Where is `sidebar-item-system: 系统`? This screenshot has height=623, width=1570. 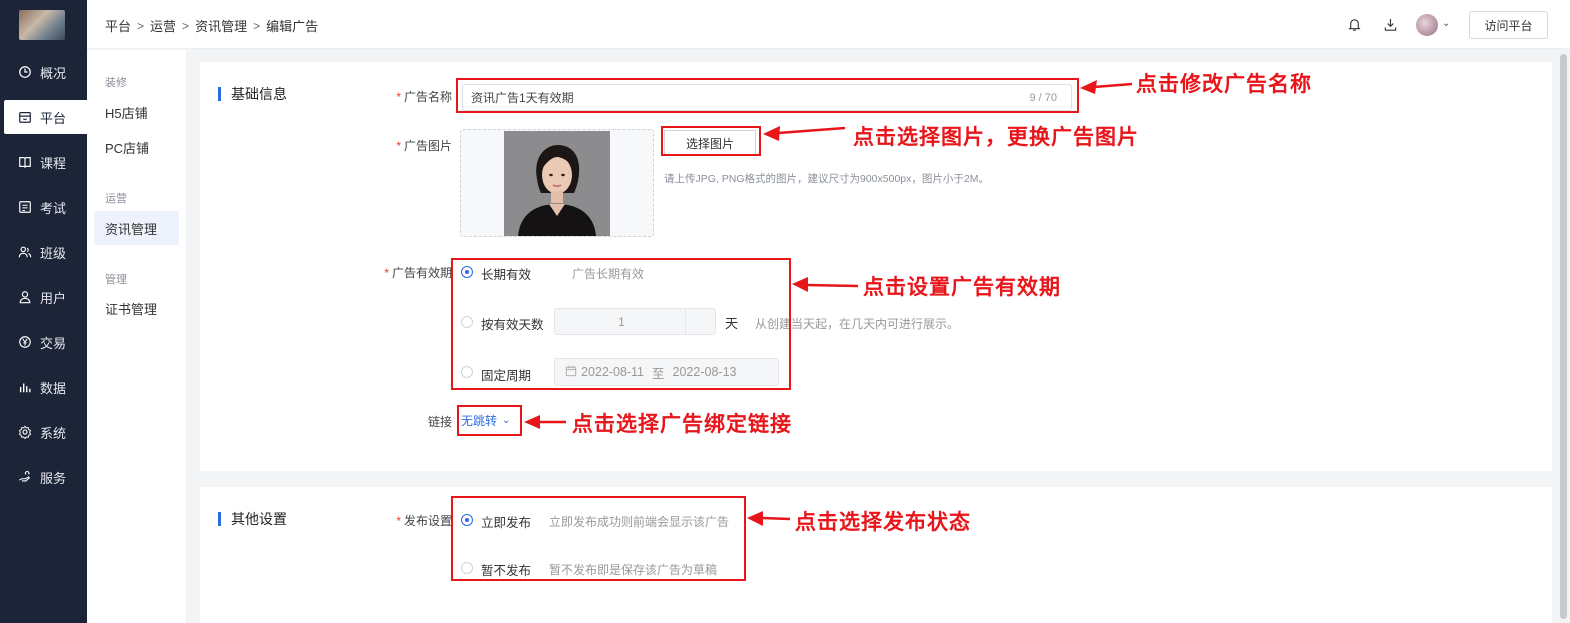 sidebar-item-system: 系统 is located at coordinates (45, 432).